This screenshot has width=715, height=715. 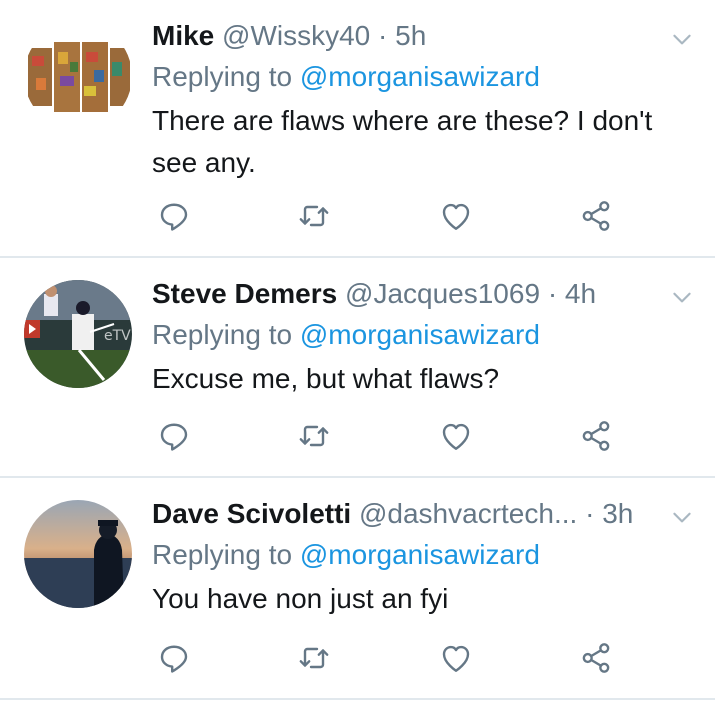 I want to click on timestamp: 5h, so click(x=410, y=35).